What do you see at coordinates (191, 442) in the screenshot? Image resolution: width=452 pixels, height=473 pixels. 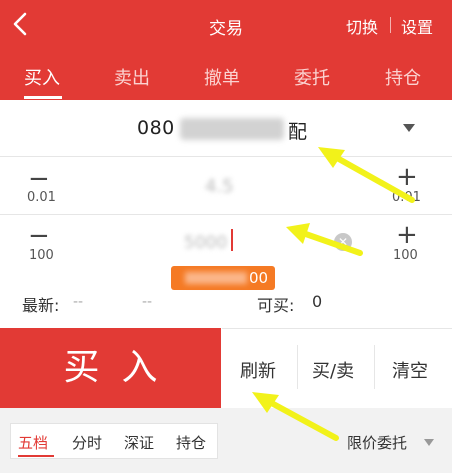 I see `tab-holdings: 持仓` at bounding box center [191, 442].